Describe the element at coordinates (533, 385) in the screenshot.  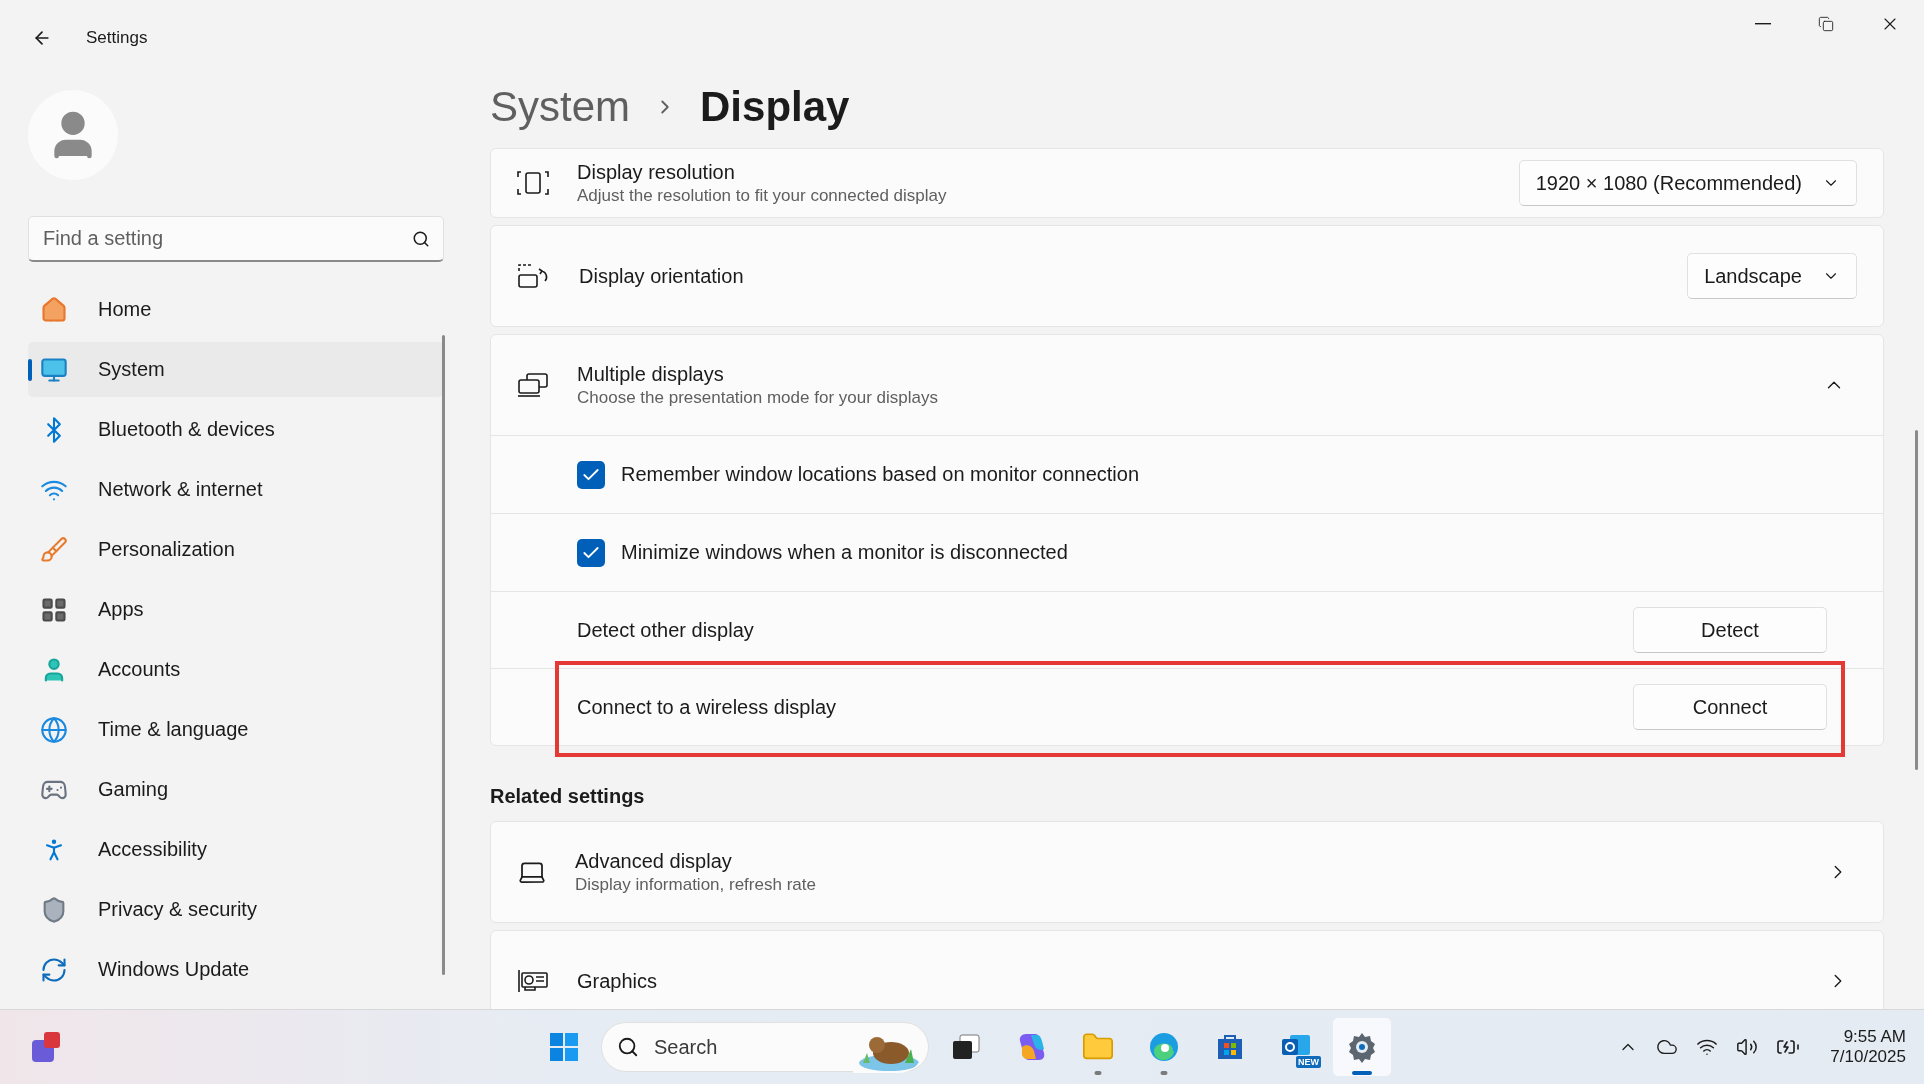
I see `multiple-displays-icon` at that location.